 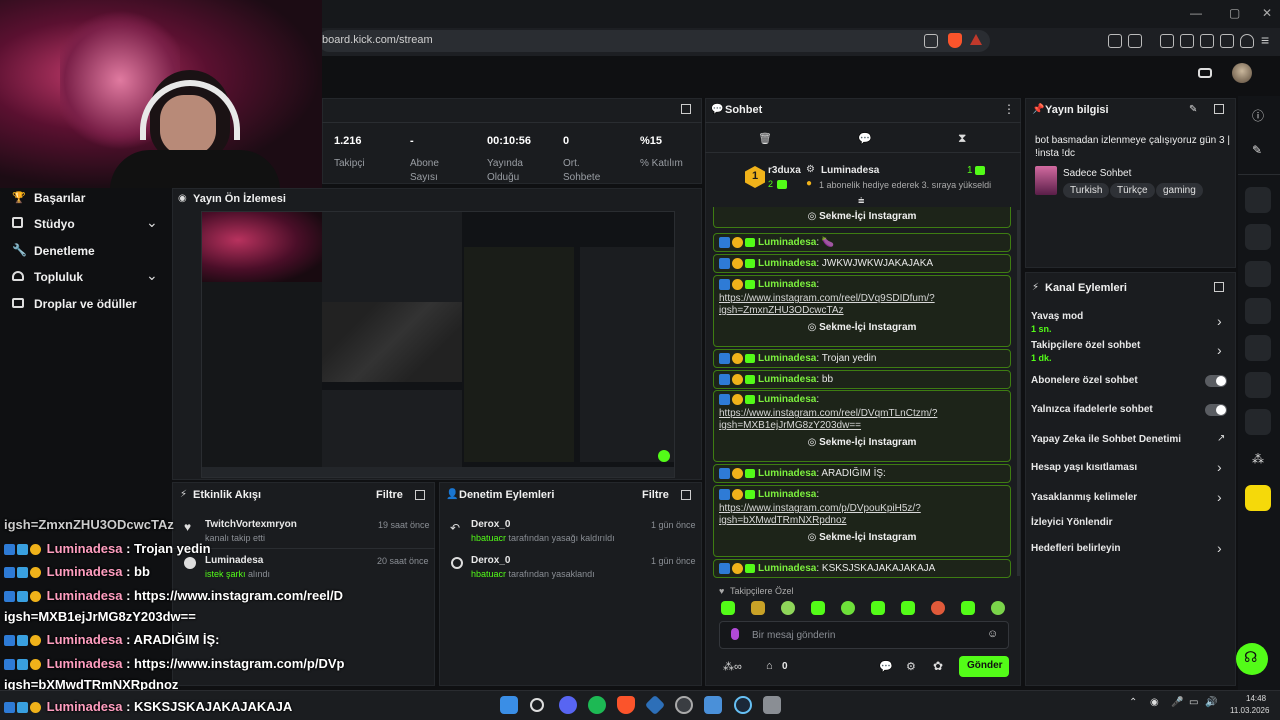 What do you see at coordinates (862, 379) in the screenshot?
I see `chat-message: Luminadesa: bb` at bounding box center [862, 379].